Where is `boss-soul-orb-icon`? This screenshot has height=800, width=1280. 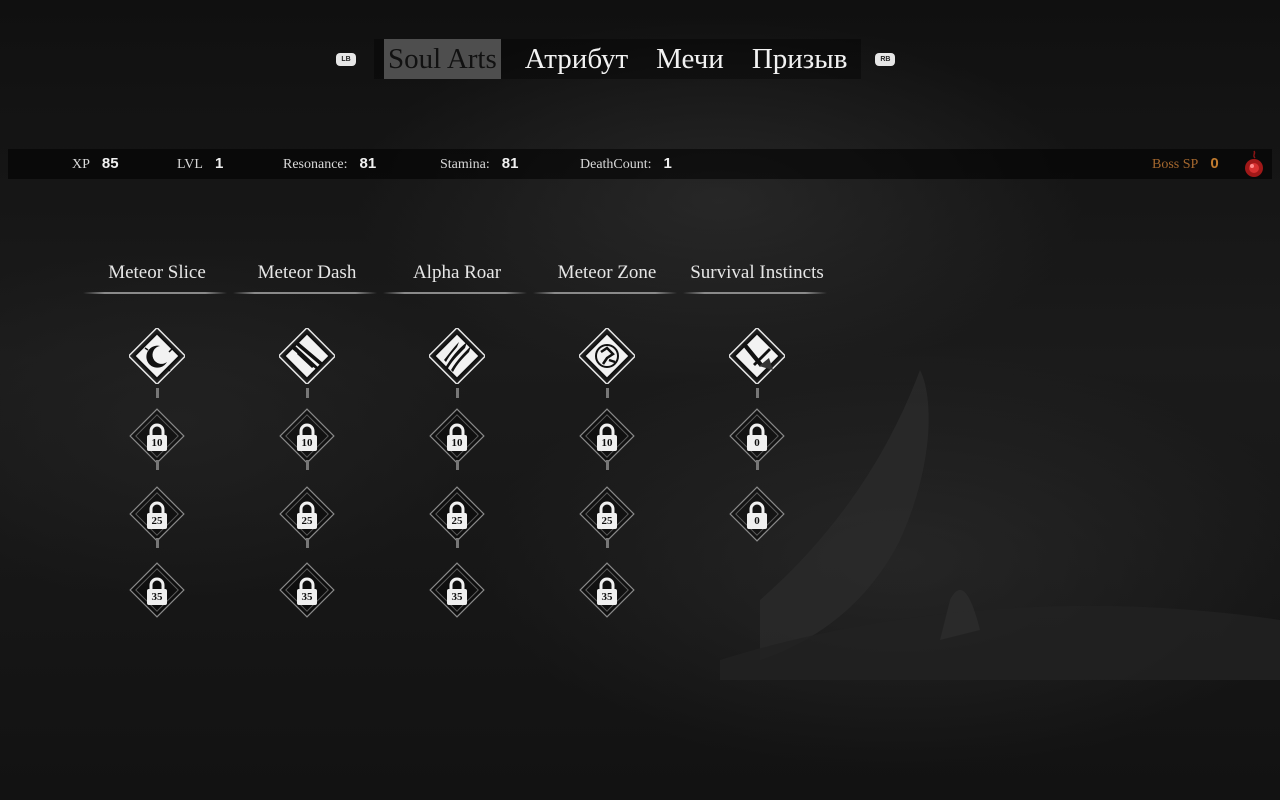 boss-soul-orb-icon is located at coordinates (1254, 163).